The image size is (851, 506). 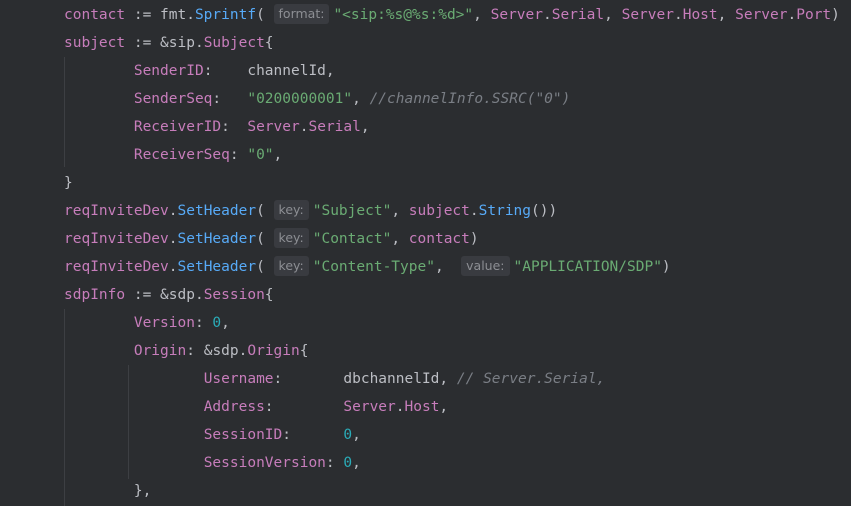 What do you see at coordinates (300, 99) in the screenshot?
I see `code-token: "0200000001"` at bounding box center [300, 99].